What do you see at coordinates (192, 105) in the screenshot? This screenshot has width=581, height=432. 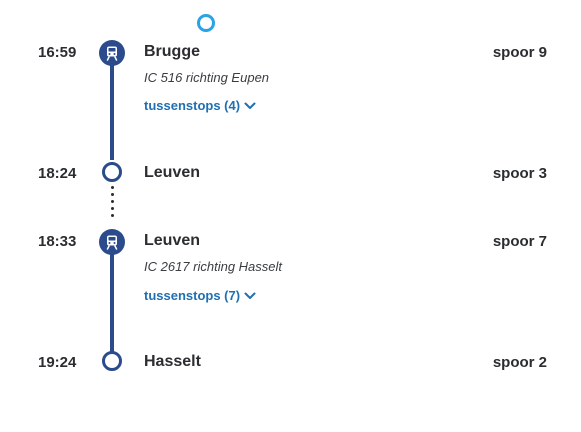 I see `intermediate-stops-label: tussenstops (4)` at bounding box center [192, 105].